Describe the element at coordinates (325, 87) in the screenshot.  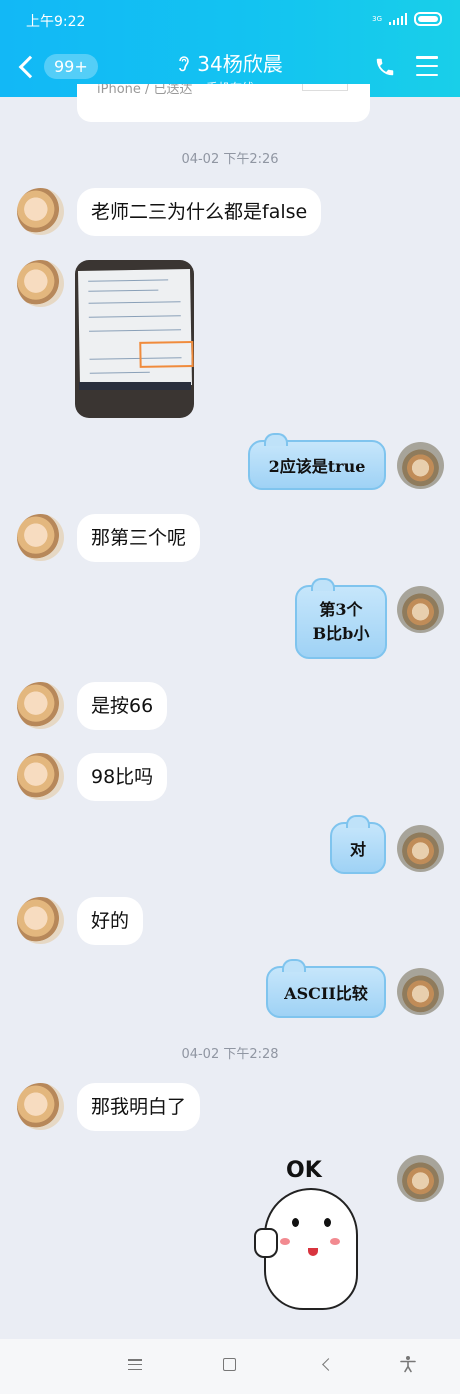
I see `previous-message-attachment` at that location.